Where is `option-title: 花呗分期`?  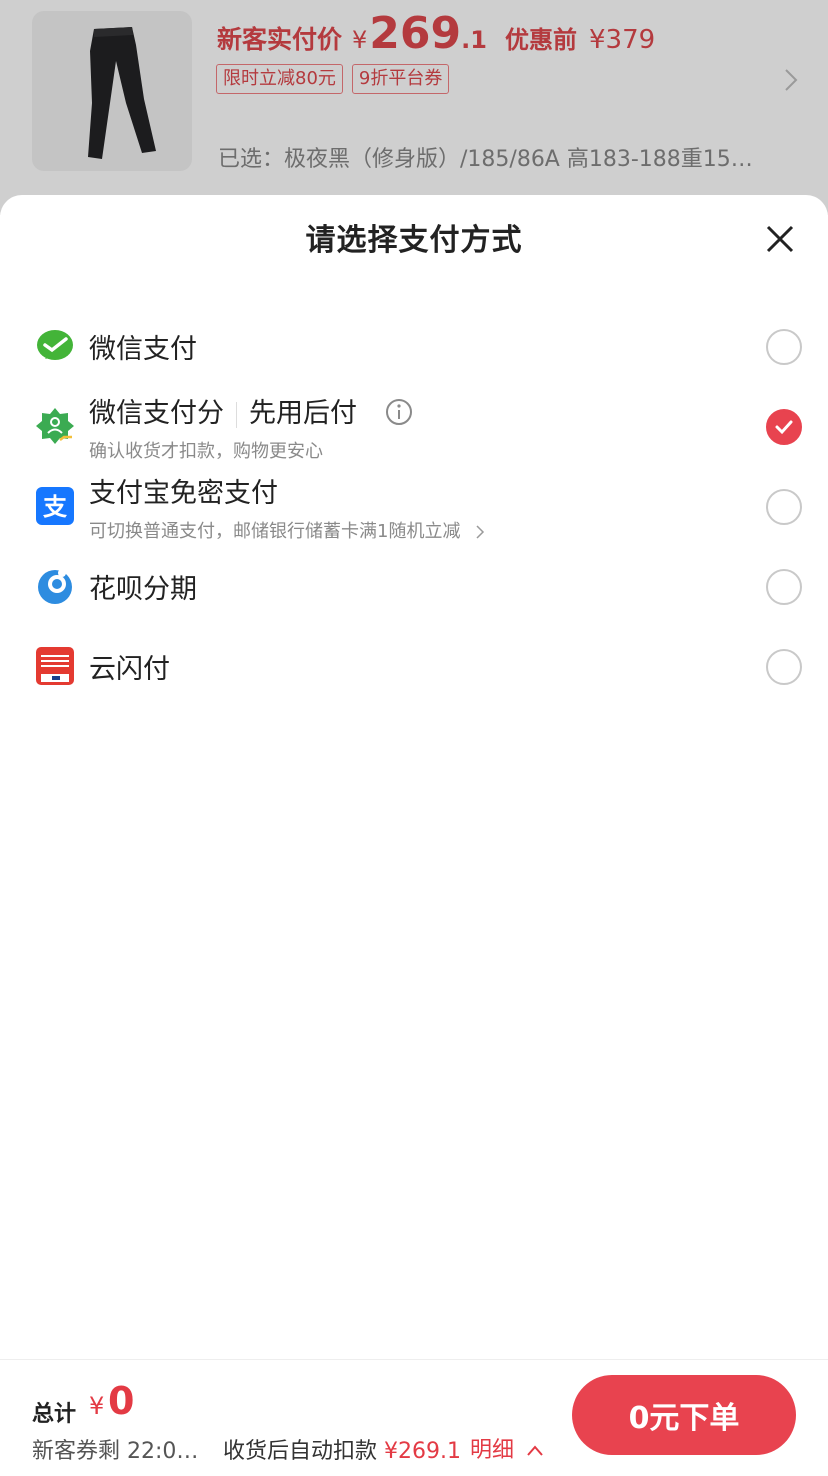 option-title: 花呗分期 is located at coordinates (143, 589).